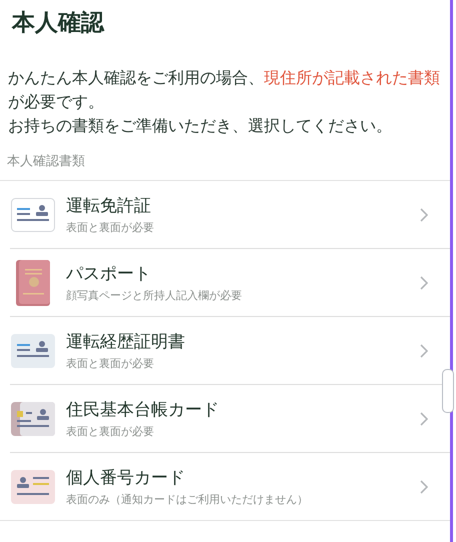 Image resolution: width=456 pixels, height=542 pixels. I want to click on document-item: 運転免許証 表面と裏面が必要, so click(225, 214).